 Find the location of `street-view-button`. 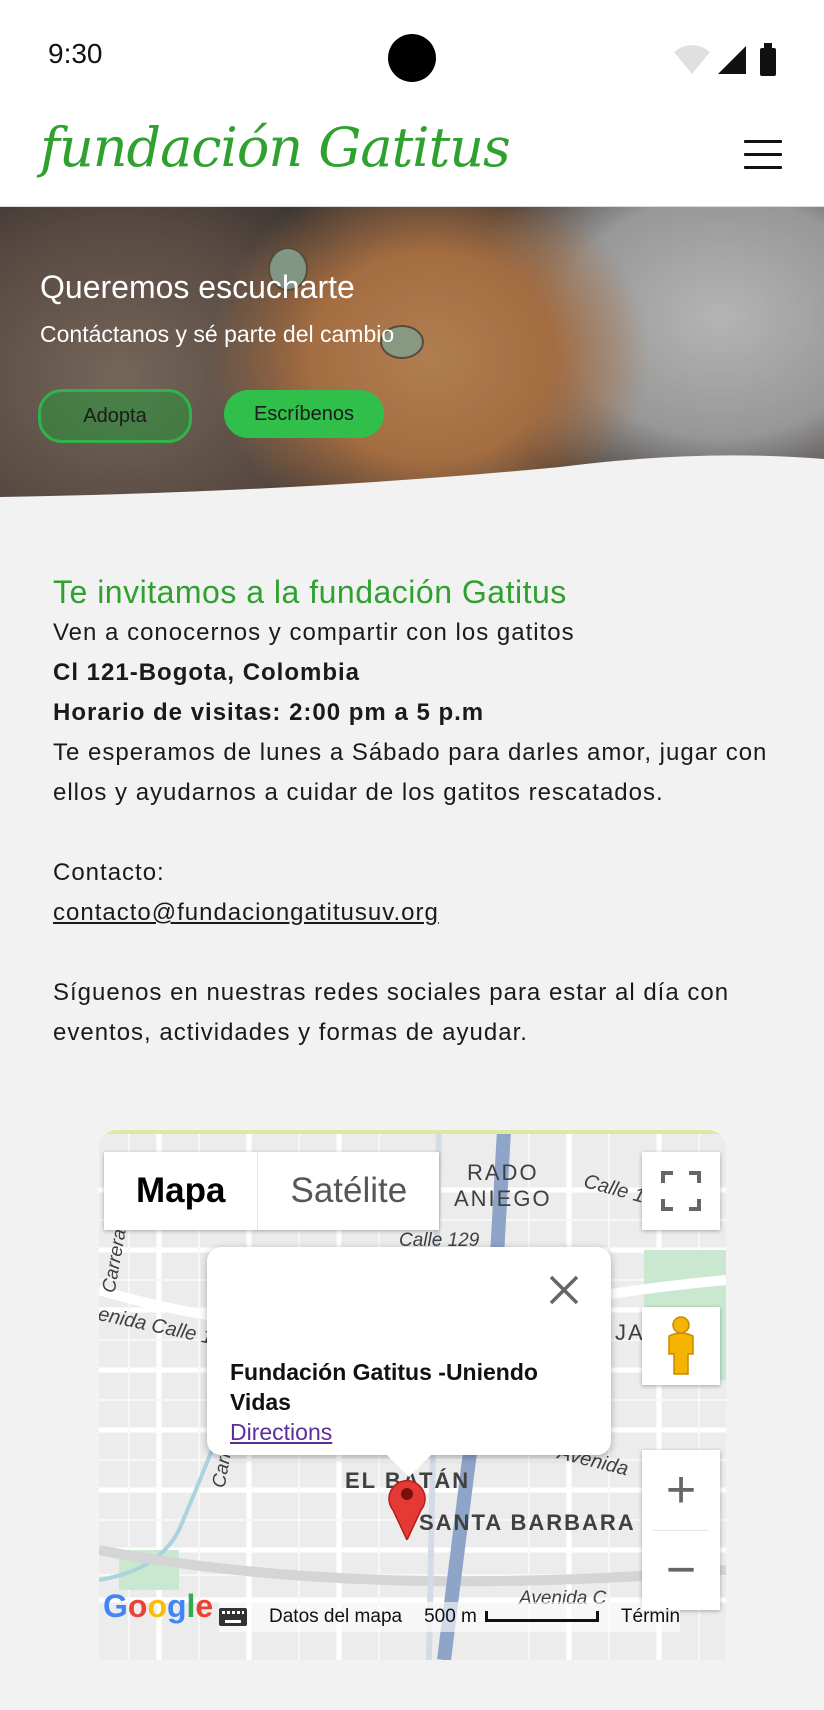

street-view-button is located at coordinates (681, 1346).